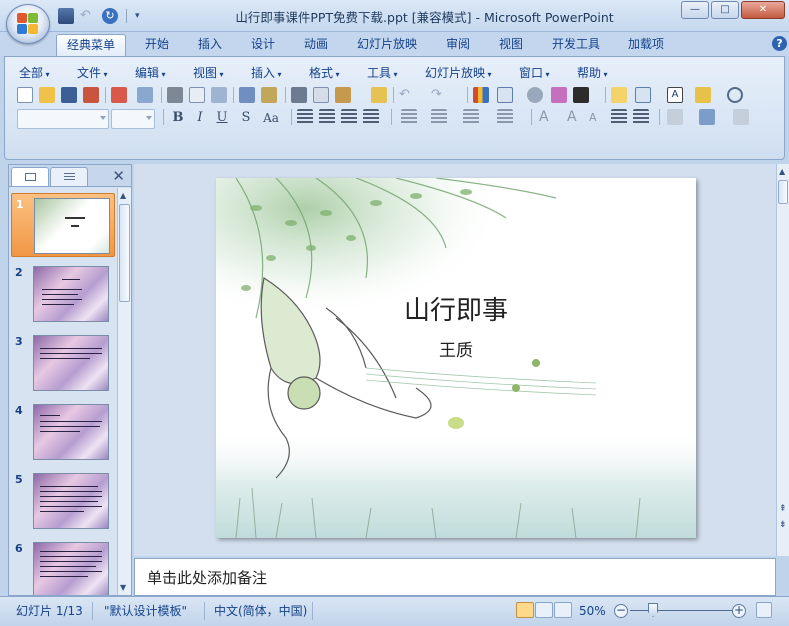 The width and height of the screenshot is (789, 626). I want to click on new-slide-icon, so click(619, 95).